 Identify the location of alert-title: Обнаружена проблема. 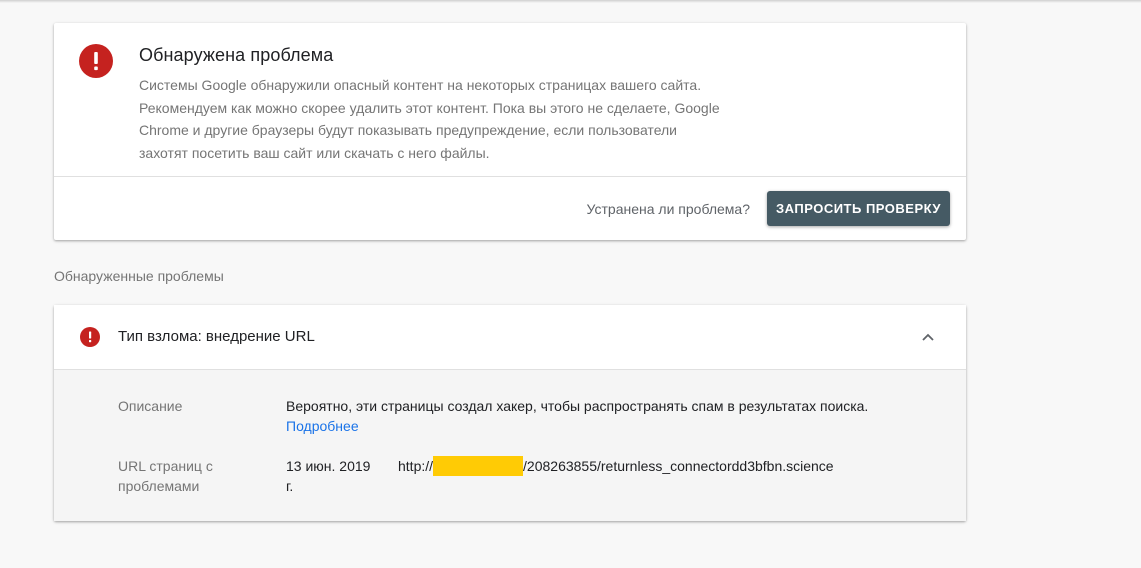
(236, 55).